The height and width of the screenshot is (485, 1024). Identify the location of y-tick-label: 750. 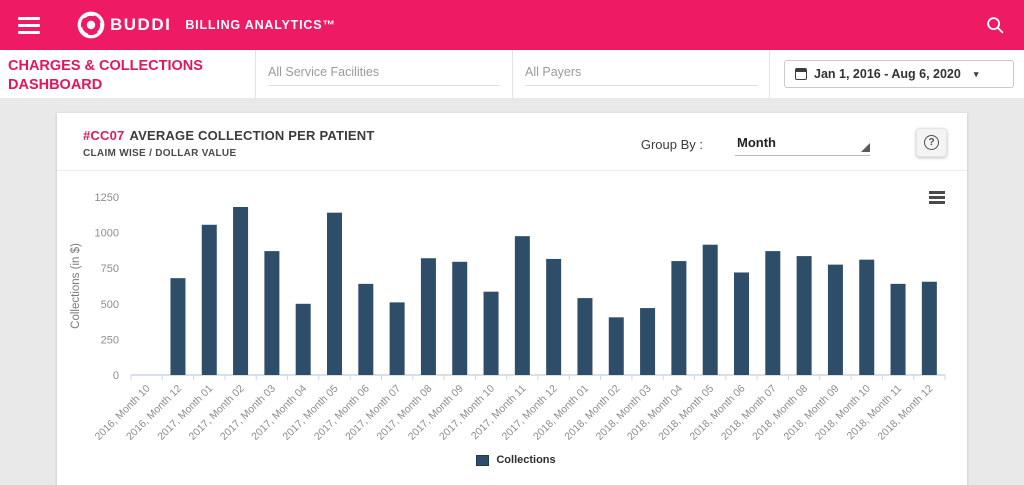
(110, 269).